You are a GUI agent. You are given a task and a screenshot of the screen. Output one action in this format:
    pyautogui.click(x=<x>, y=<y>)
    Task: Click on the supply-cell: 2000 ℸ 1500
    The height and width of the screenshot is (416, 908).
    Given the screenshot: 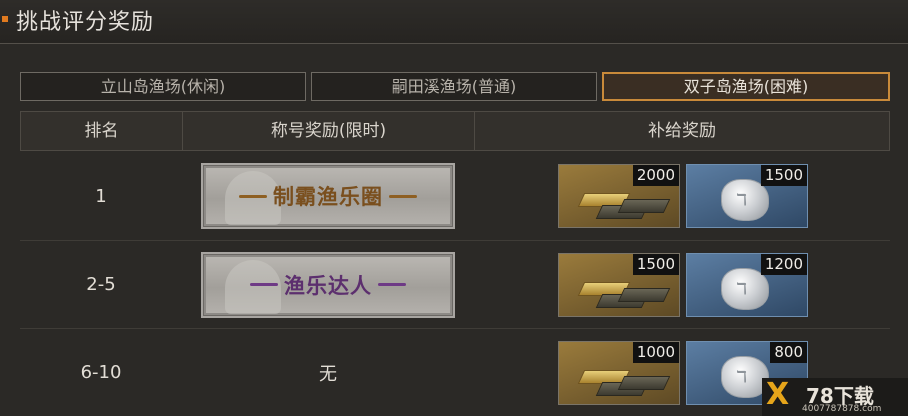 What is the action you would take?
    pyautogui.click(x=683, y=196)
    